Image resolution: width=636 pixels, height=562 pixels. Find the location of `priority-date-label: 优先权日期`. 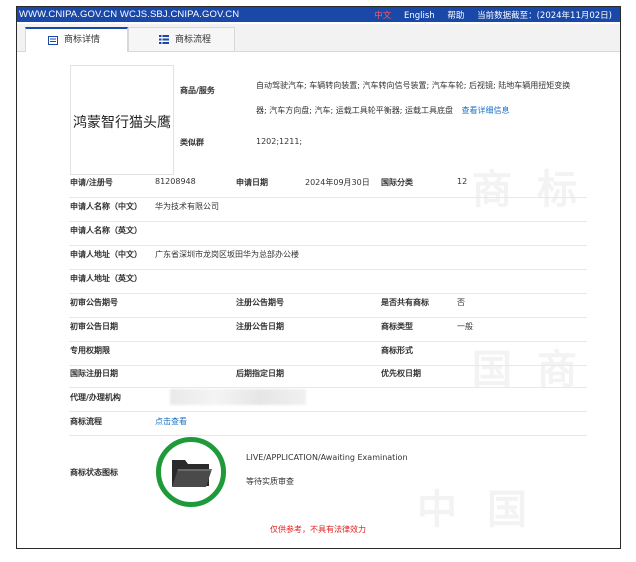

priority-date-label: 优先权日期 is located at coordinates (401, 373).